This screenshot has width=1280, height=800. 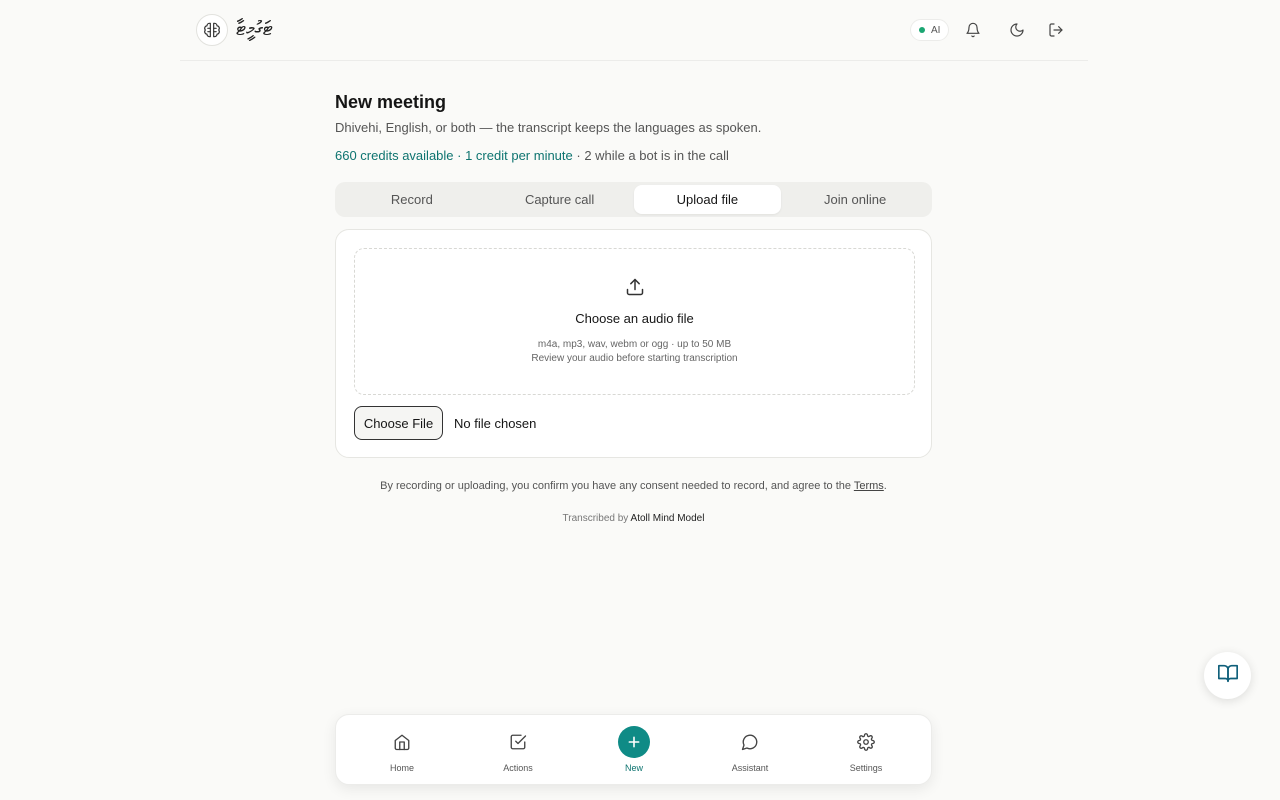 I want to click on credits-available: 660 credits available, so click(x=394, y=155).